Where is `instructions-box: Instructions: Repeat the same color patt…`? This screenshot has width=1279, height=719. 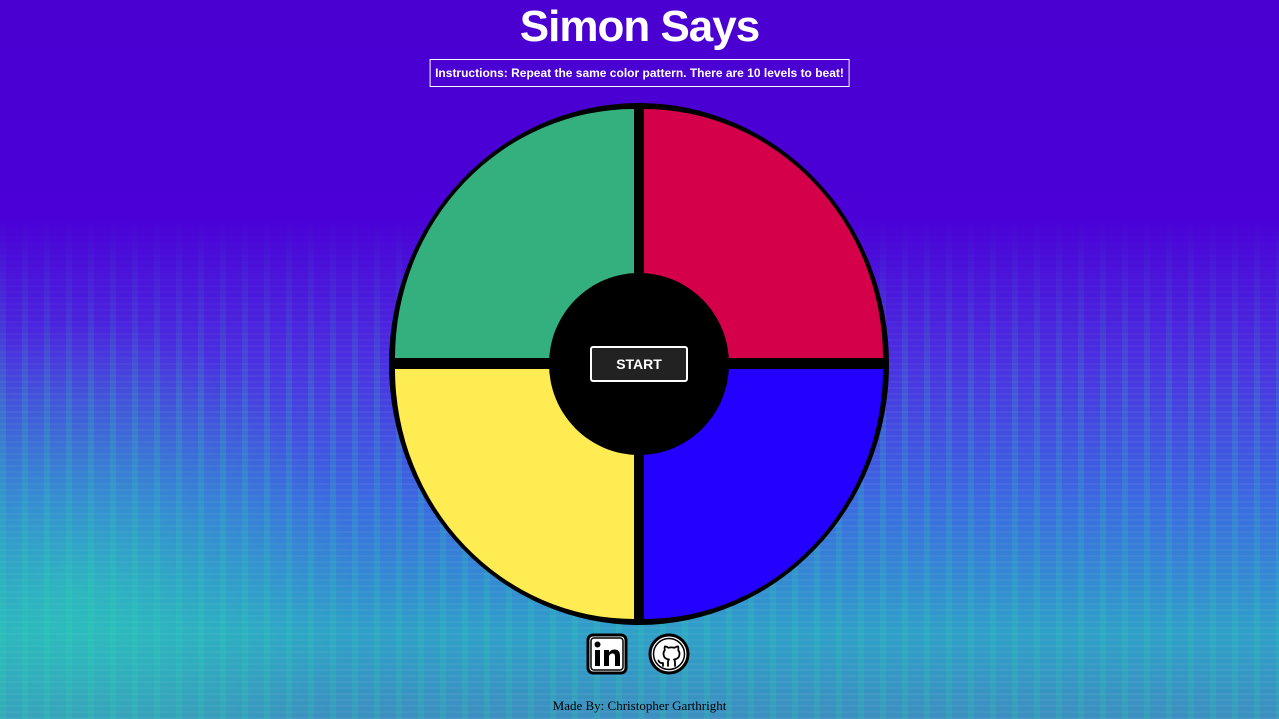 instructions-box: Instructions: Repeat the same color patt… is located at coordinates (639, 73).